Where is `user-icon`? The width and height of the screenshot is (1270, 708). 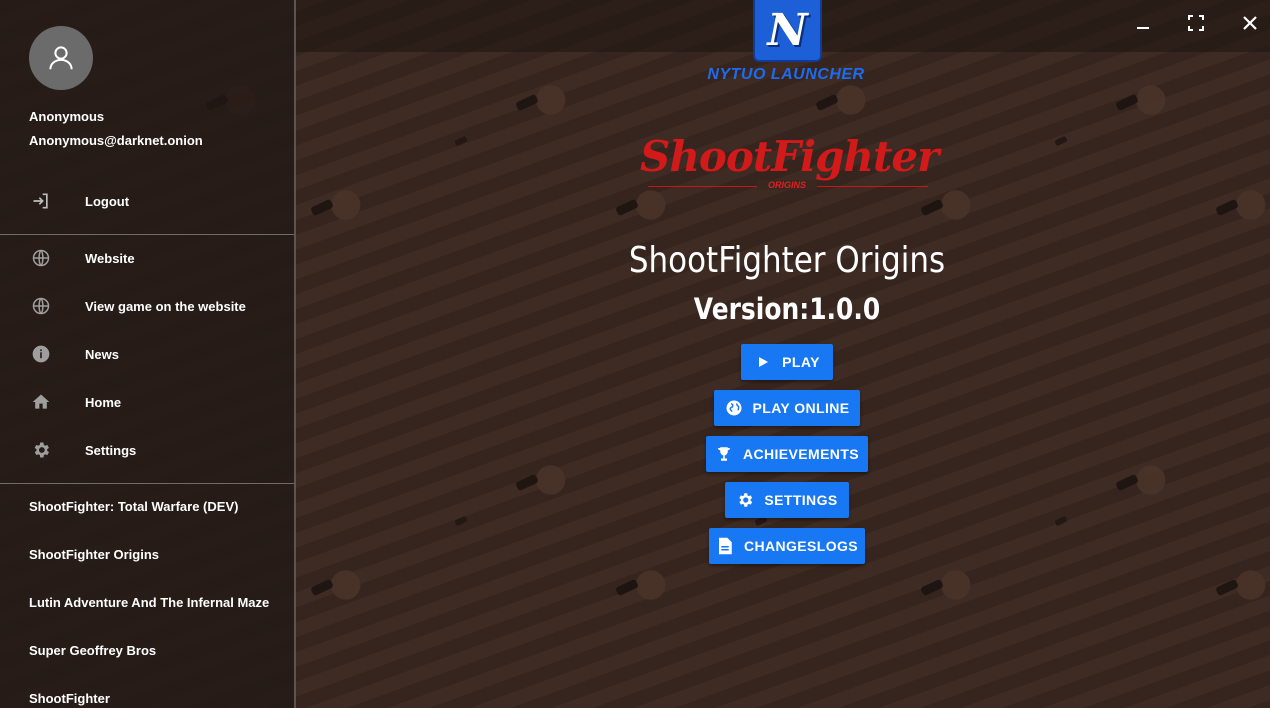
user-icon is located at coordinates (61, 58).